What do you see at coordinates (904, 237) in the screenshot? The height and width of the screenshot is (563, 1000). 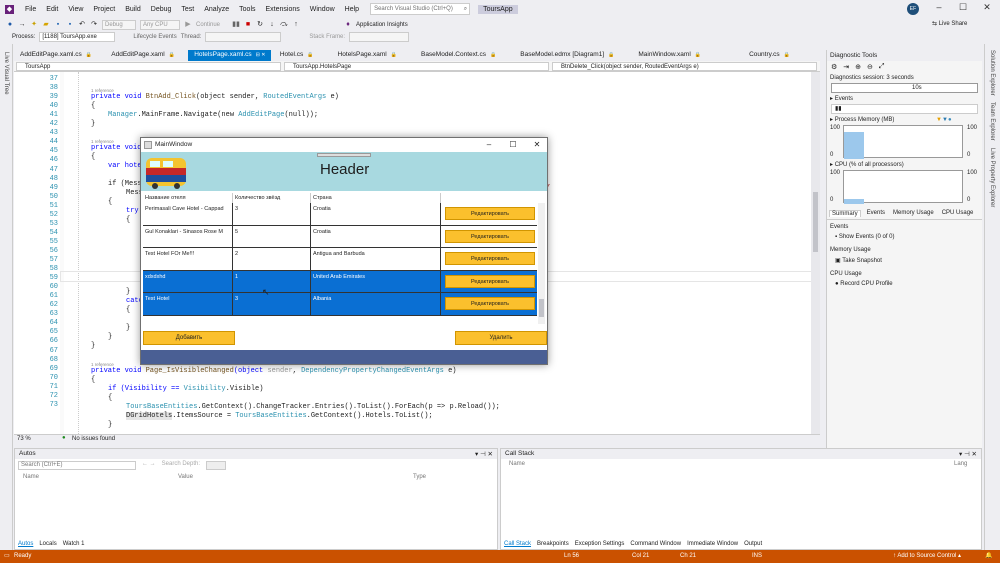 I see `show-events-link: ▪ Show Events (0 of 0)` at bounding box center [904, 237].